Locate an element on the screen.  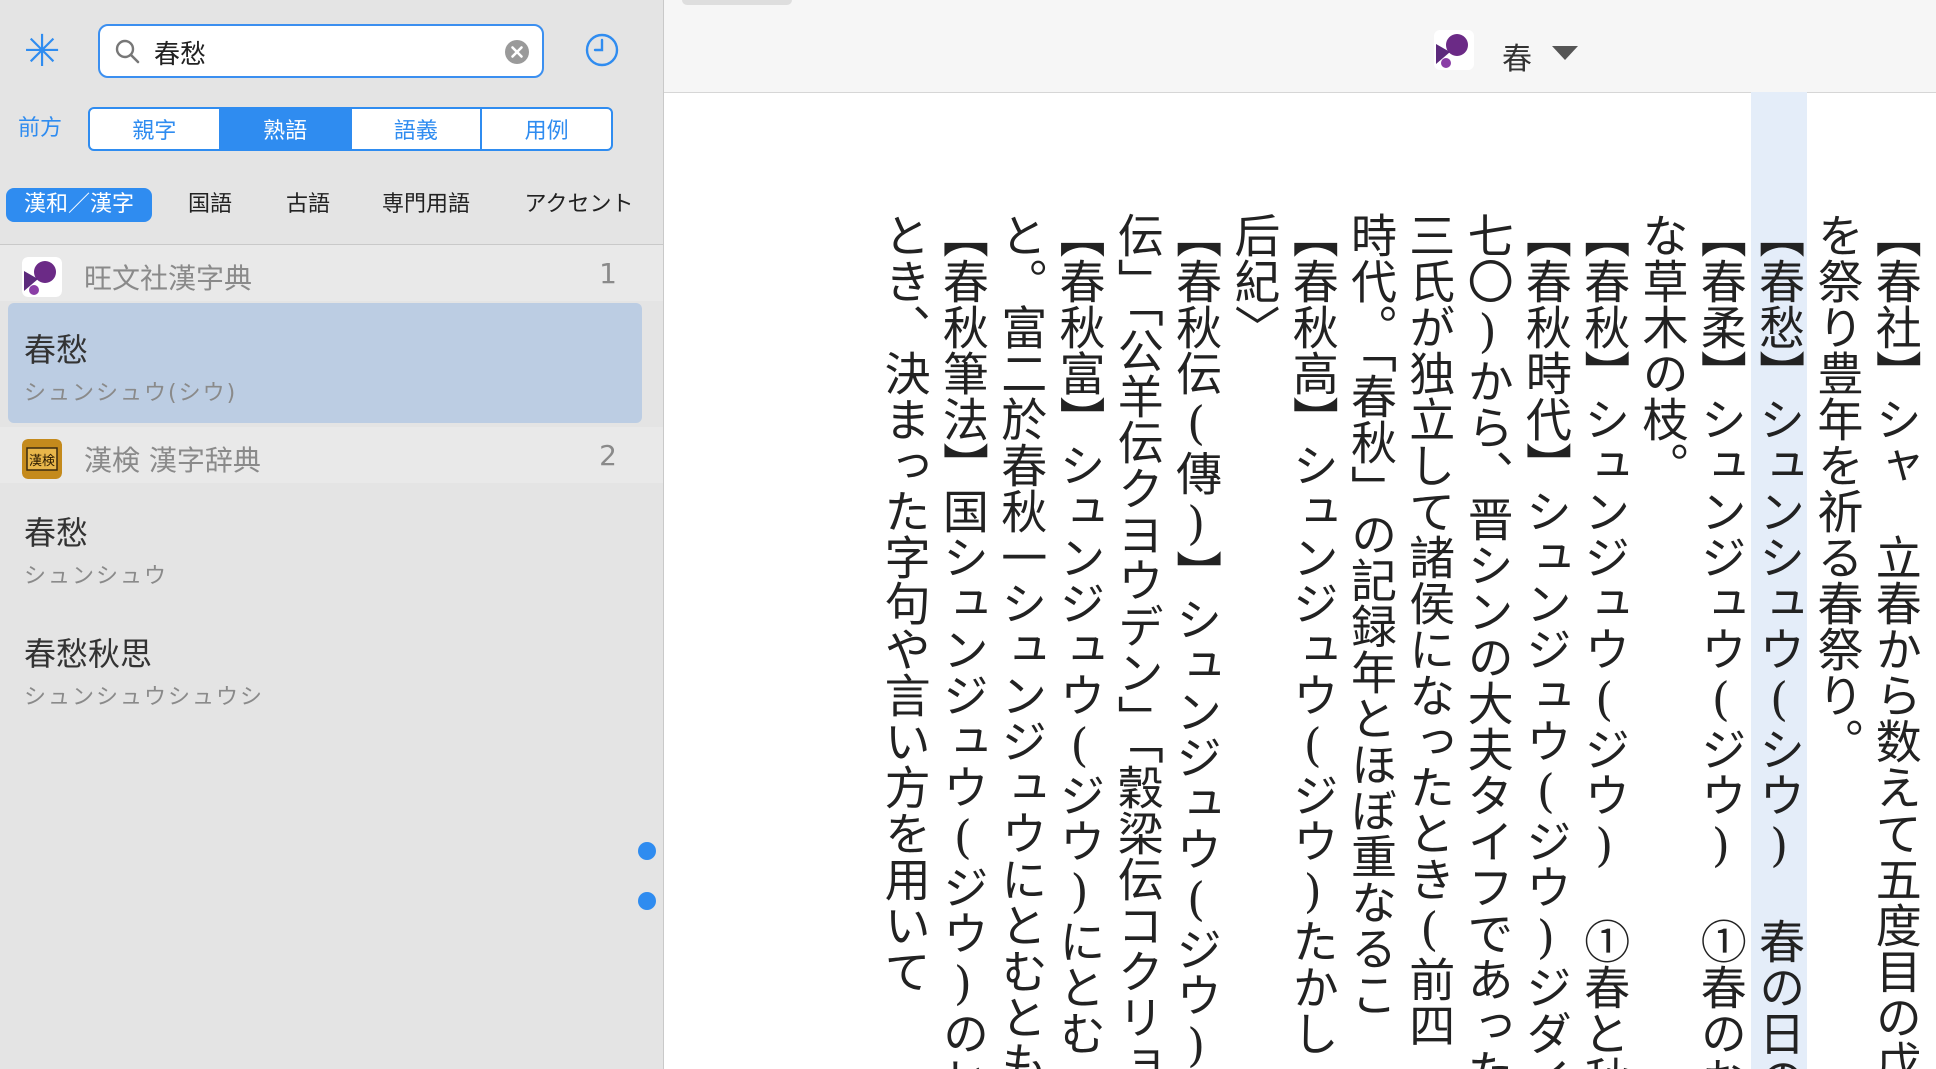
text-column: 【春社】シャ 立春から数えて五度目の戊 is located at coordinates (1895, 640).